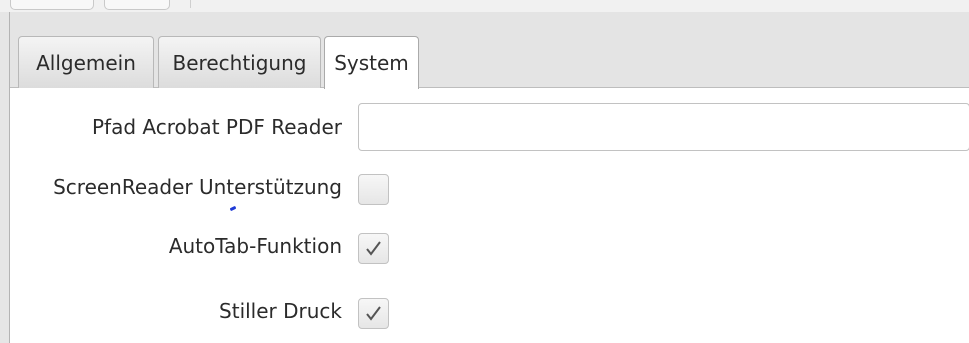  I want to click on toolbar-strip, so click(484, 6).